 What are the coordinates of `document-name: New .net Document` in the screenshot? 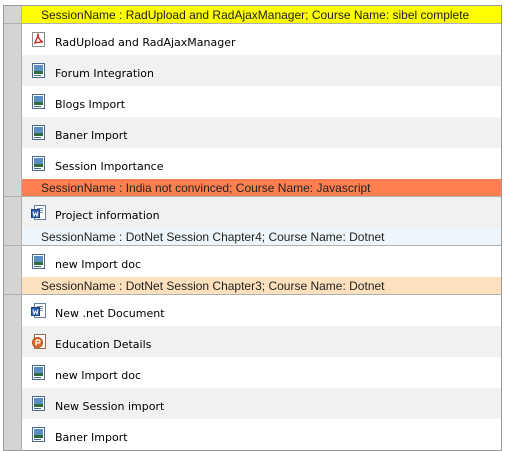 It's located at (110, 313).